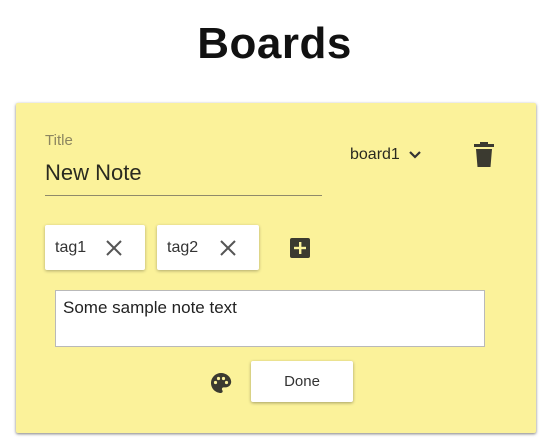 The image size is (549, 442). What do you see at coordinates (415, 155) in the screenshot?
I see `chevron-down-icon` at bounding box center [415, 155].